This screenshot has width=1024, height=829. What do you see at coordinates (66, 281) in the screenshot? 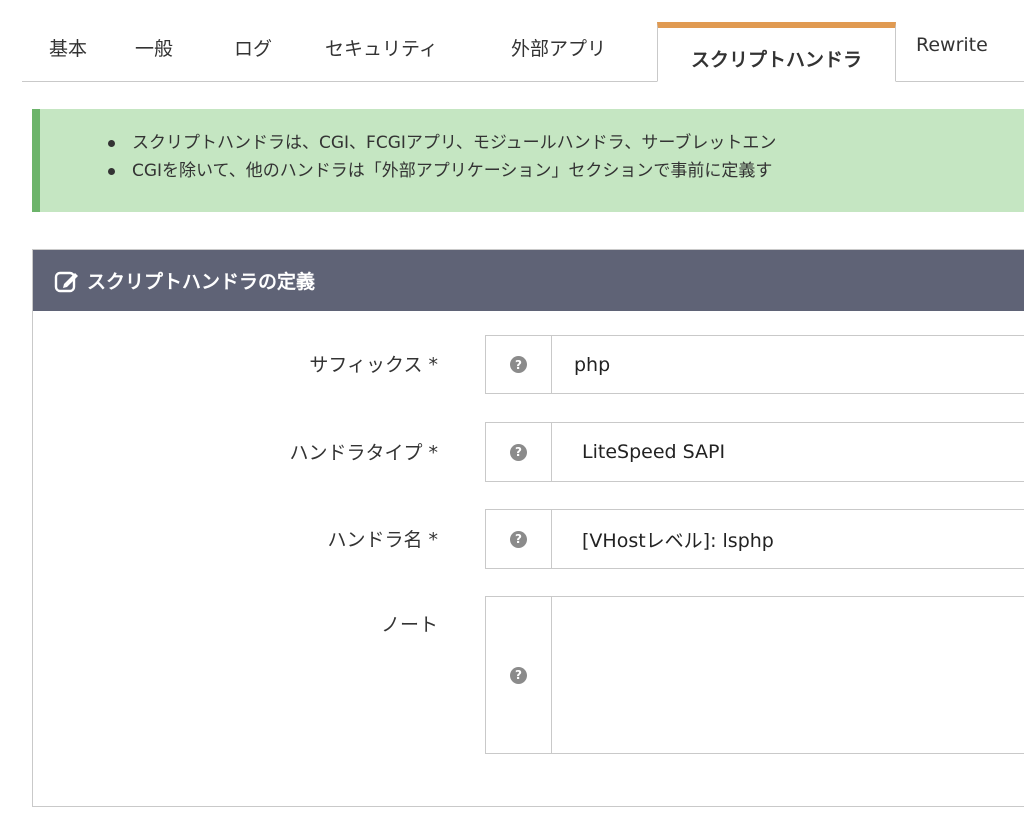
I see `edit-icon` at bounding box center [66, 281].